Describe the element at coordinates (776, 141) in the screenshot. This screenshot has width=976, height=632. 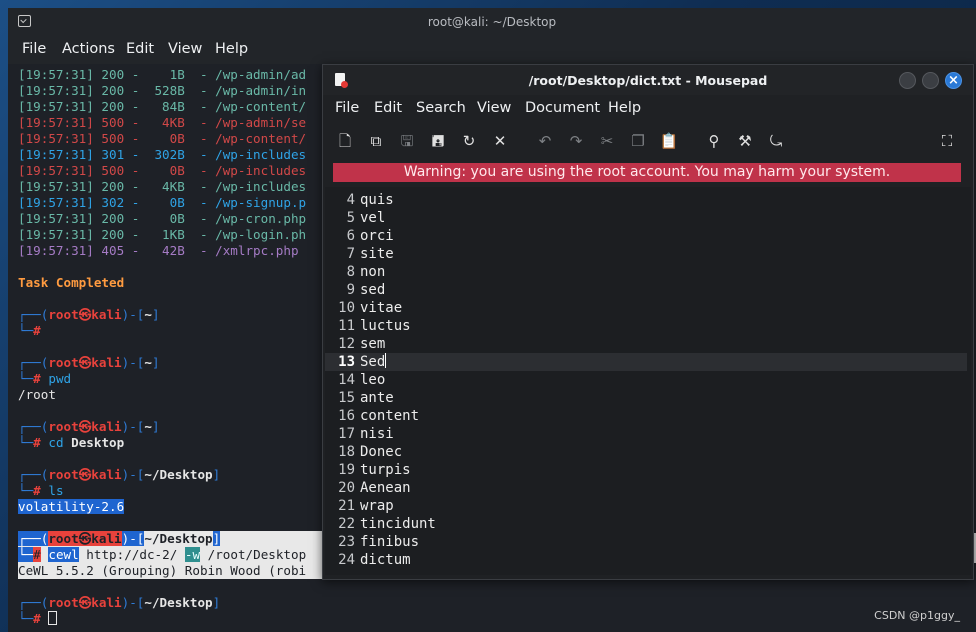
I see `go-to-line-icon: ⤿` at that location.